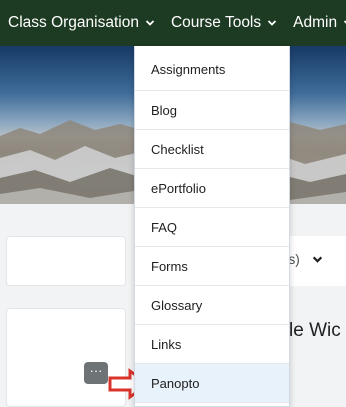 The image size is (346, 407). I want to click on menu-item-blog: Blog, so click(212, 110).